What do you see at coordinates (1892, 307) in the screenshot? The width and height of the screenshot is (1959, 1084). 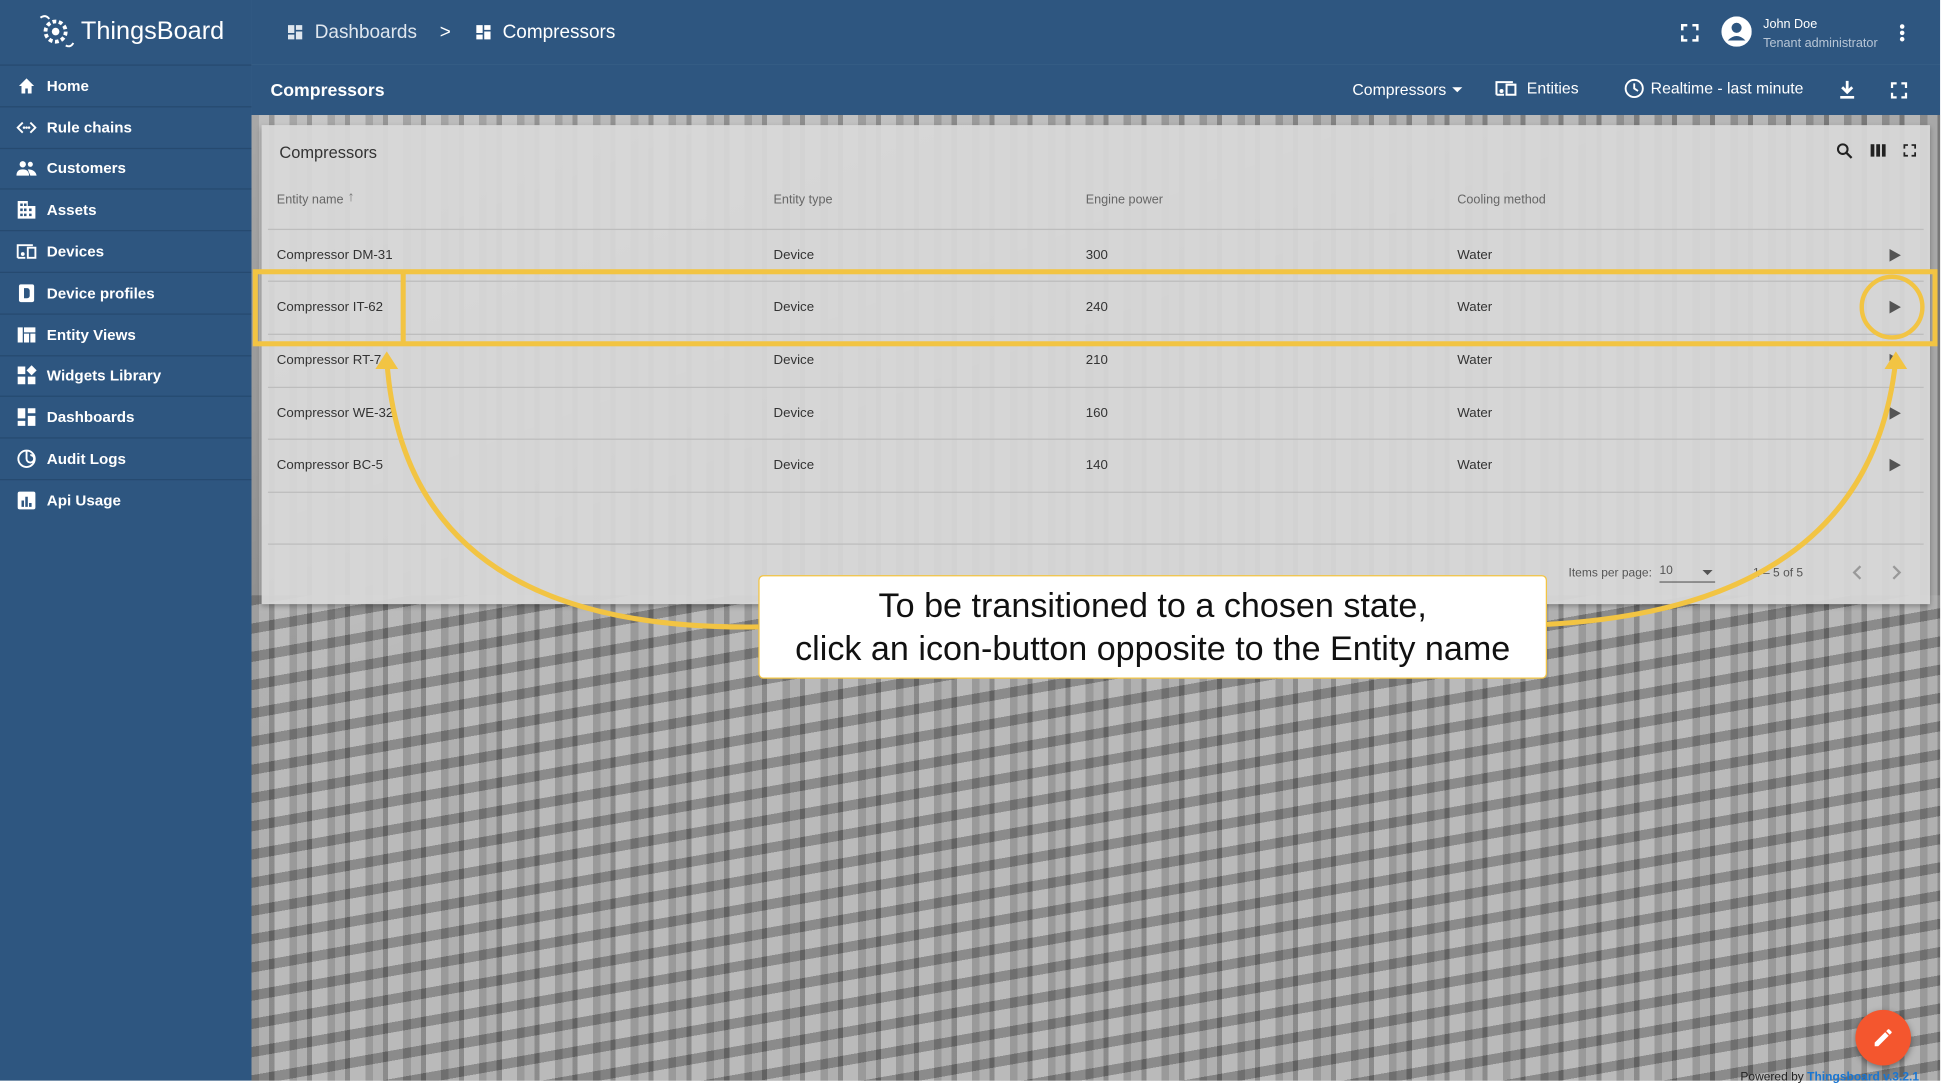 I see `highlight-button-circle` at bounding box center [1892, 307].